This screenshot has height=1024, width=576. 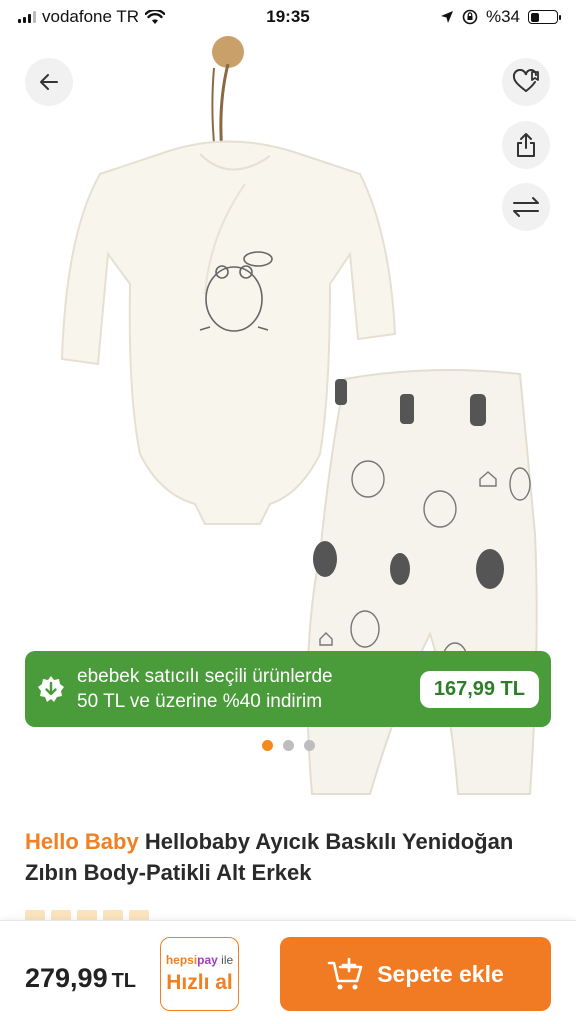 I want to click on status-left: vodafone TR, so click(x=118, y=17).